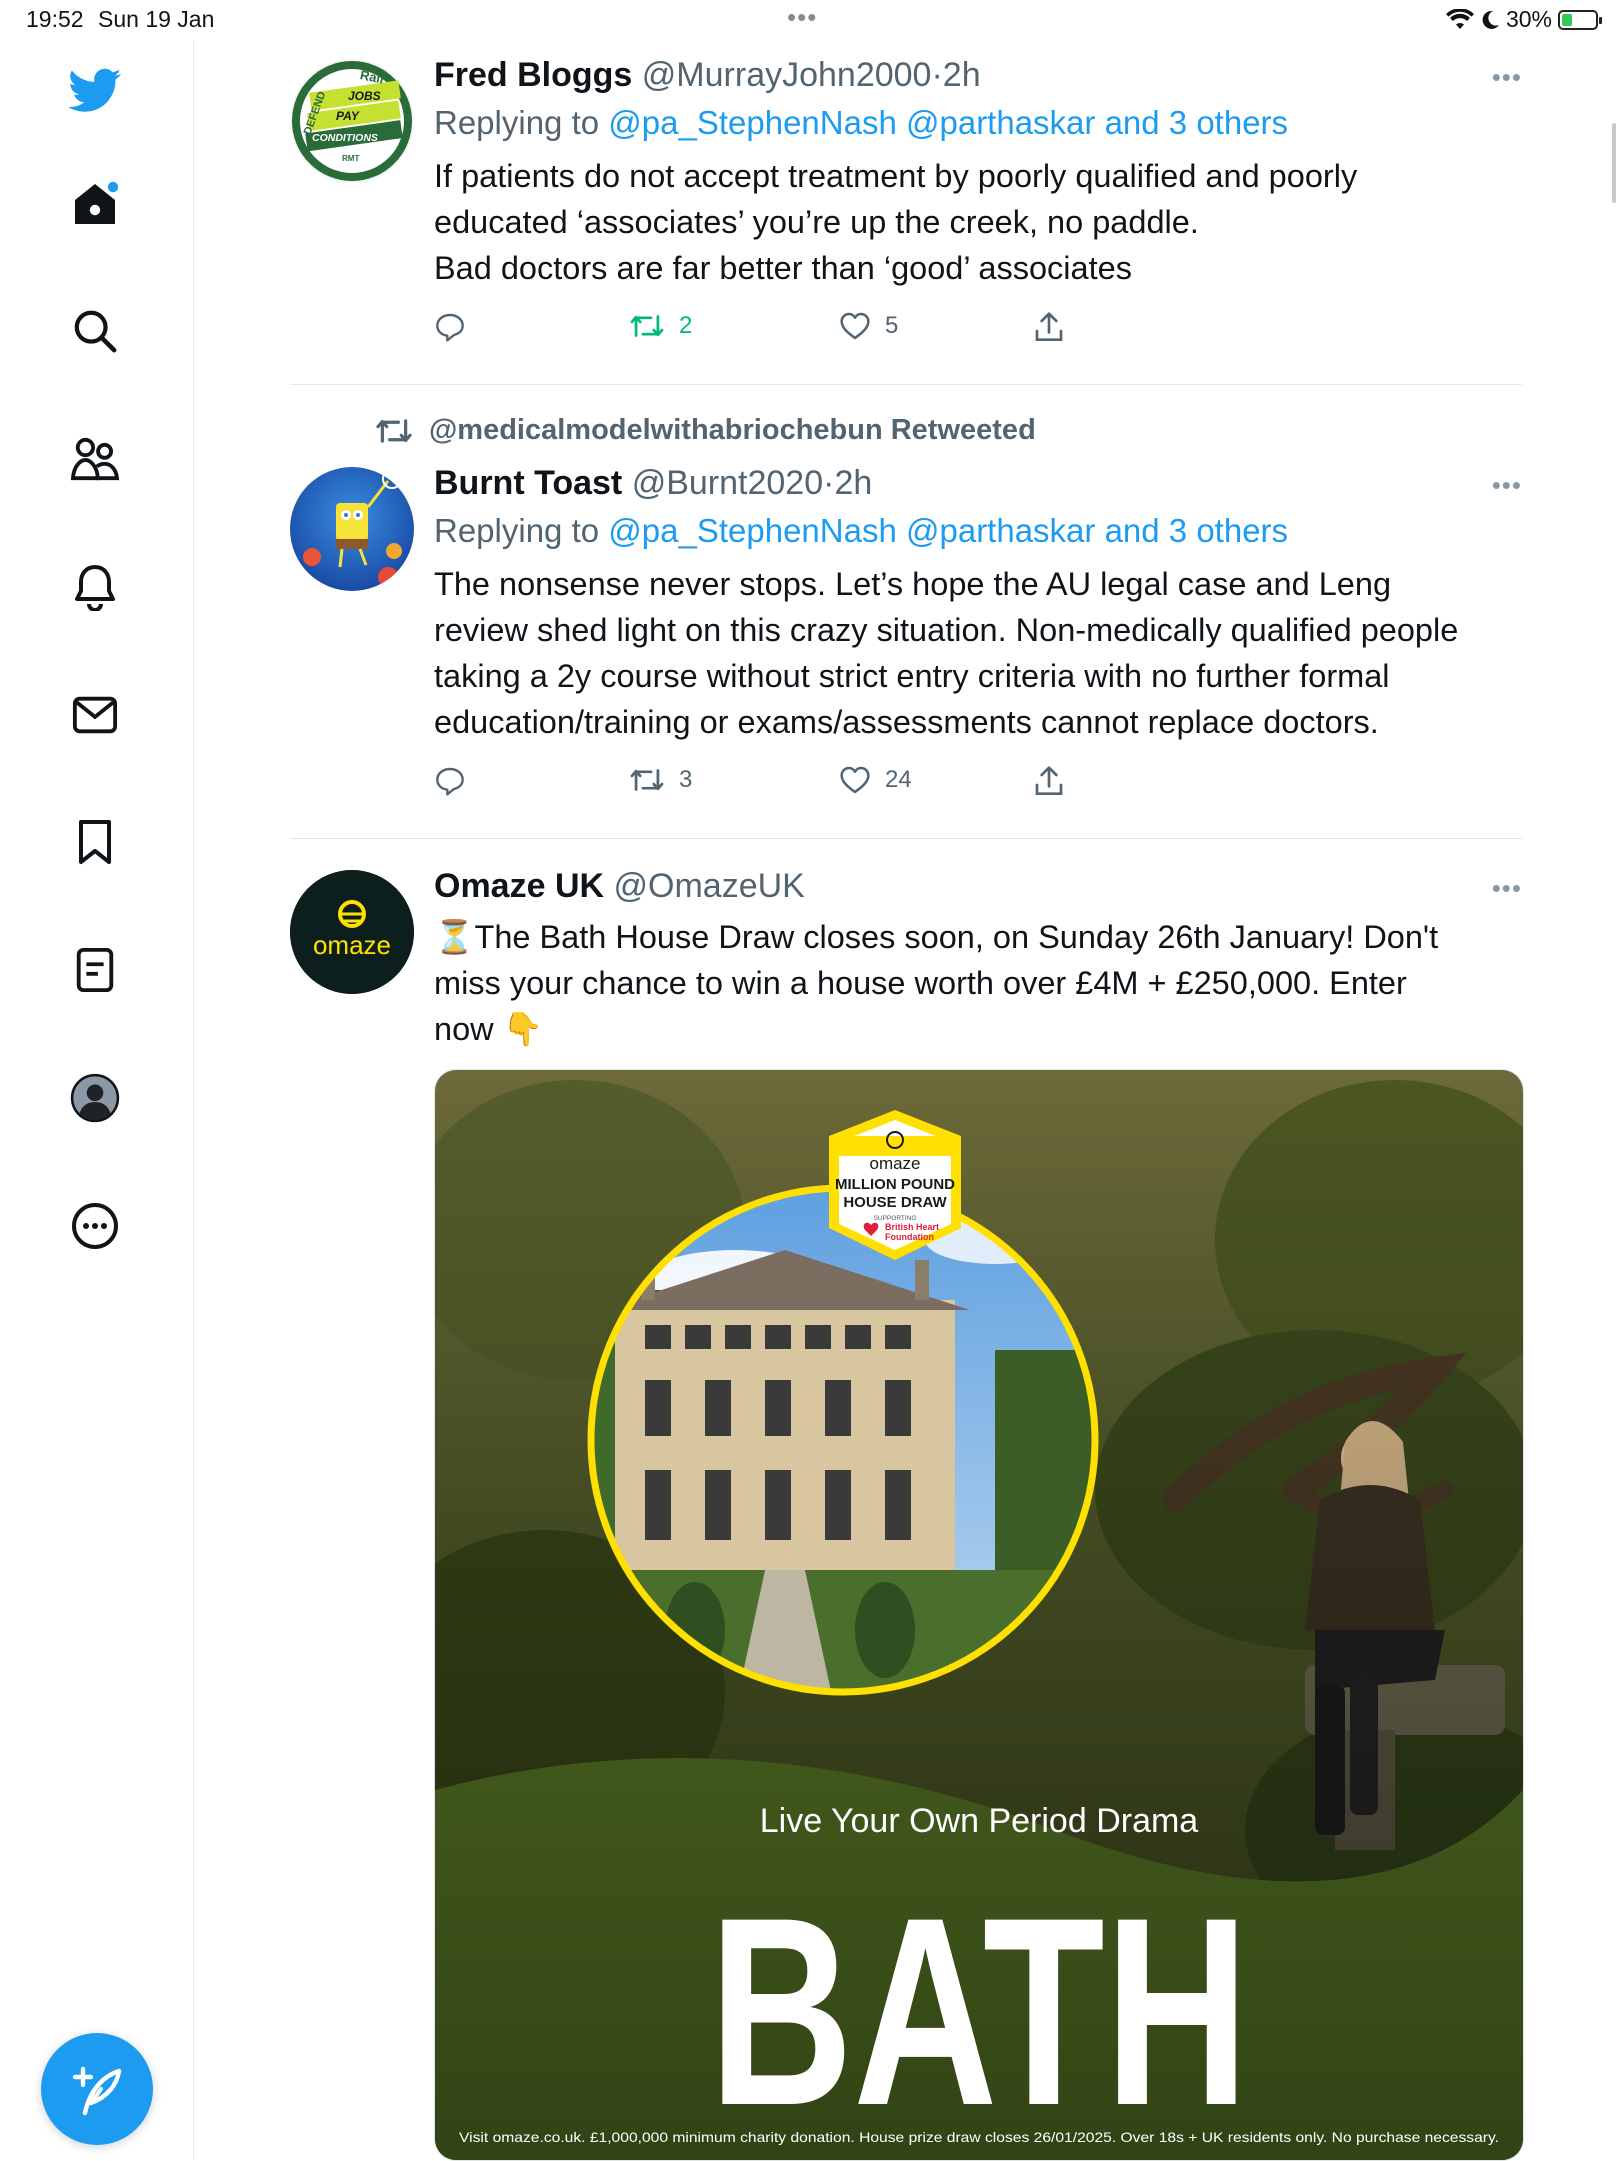 The width and height of the screenshot is (1620, 2161). I want to click on media-headline: BATH, so click(979, 2010).